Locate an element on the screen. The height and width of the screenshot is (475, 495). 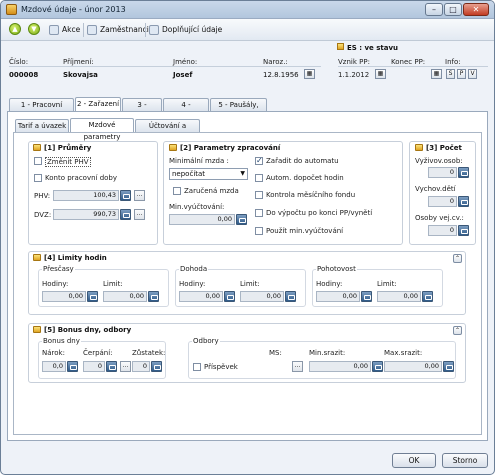
pouzit-min-checkbox is located at coordinates (259, 231).